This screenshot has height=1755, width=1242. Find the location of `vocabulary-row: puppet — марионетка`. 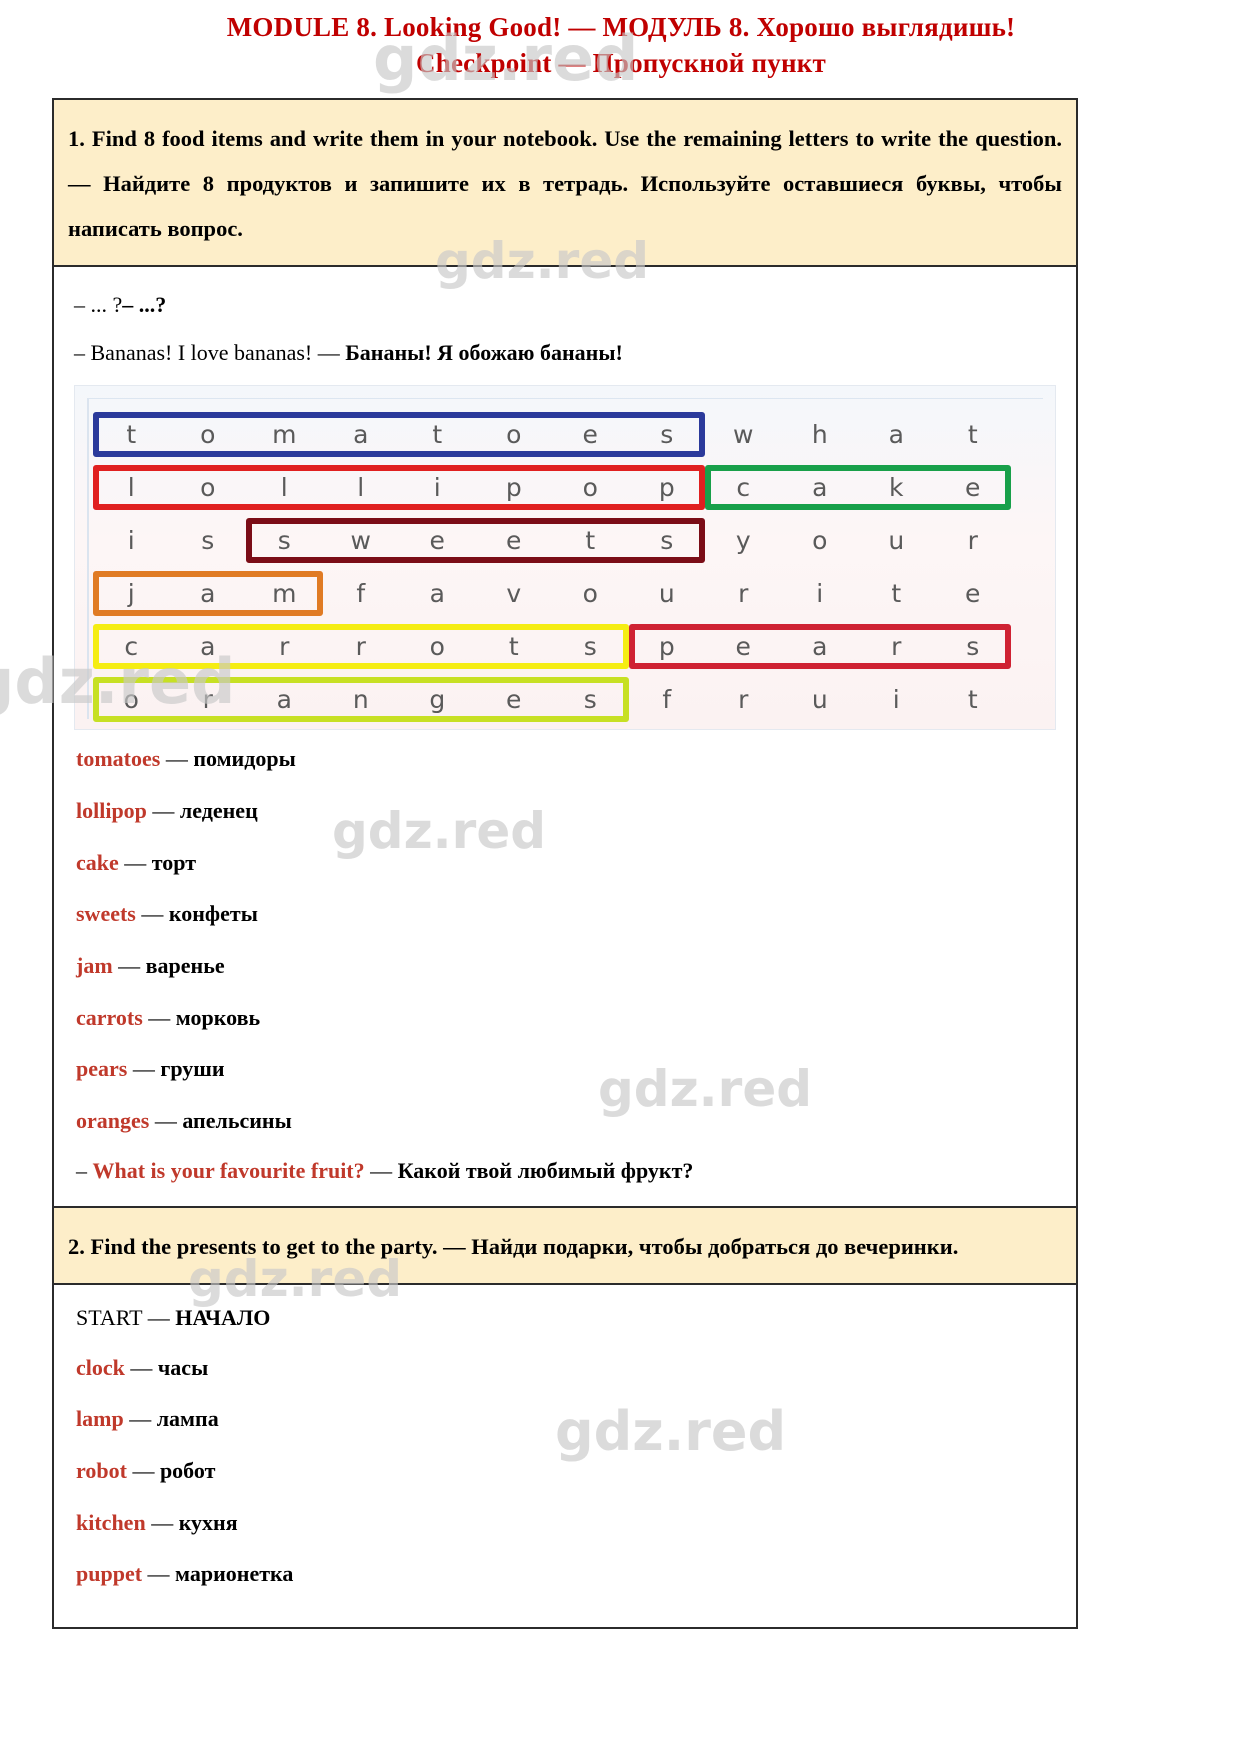

vocabulary-row: puppet — марионетка is located at coordinates (569, 1574).